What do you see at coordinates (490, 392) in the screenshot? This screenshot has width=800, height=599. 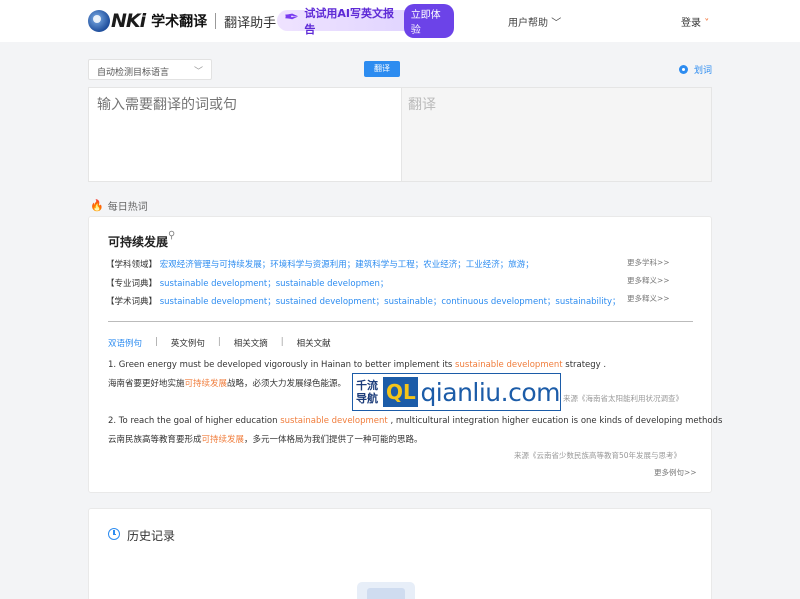 I see `watermark-site: qianliu.com` at bounding box center [490, 392].